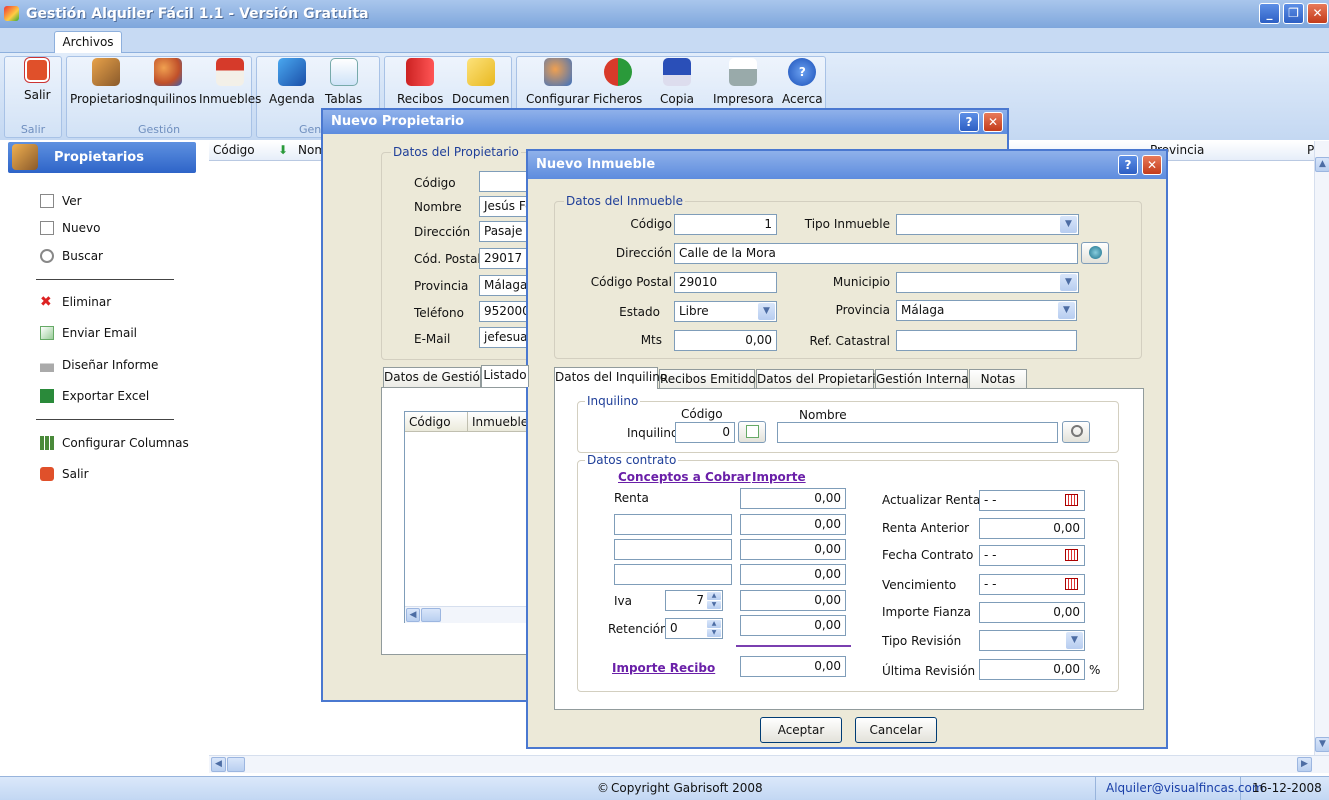 Image resolution: width=1329 pixels, height=800 pixels. I want to click on column-label: Nombre, so click(823, 415).